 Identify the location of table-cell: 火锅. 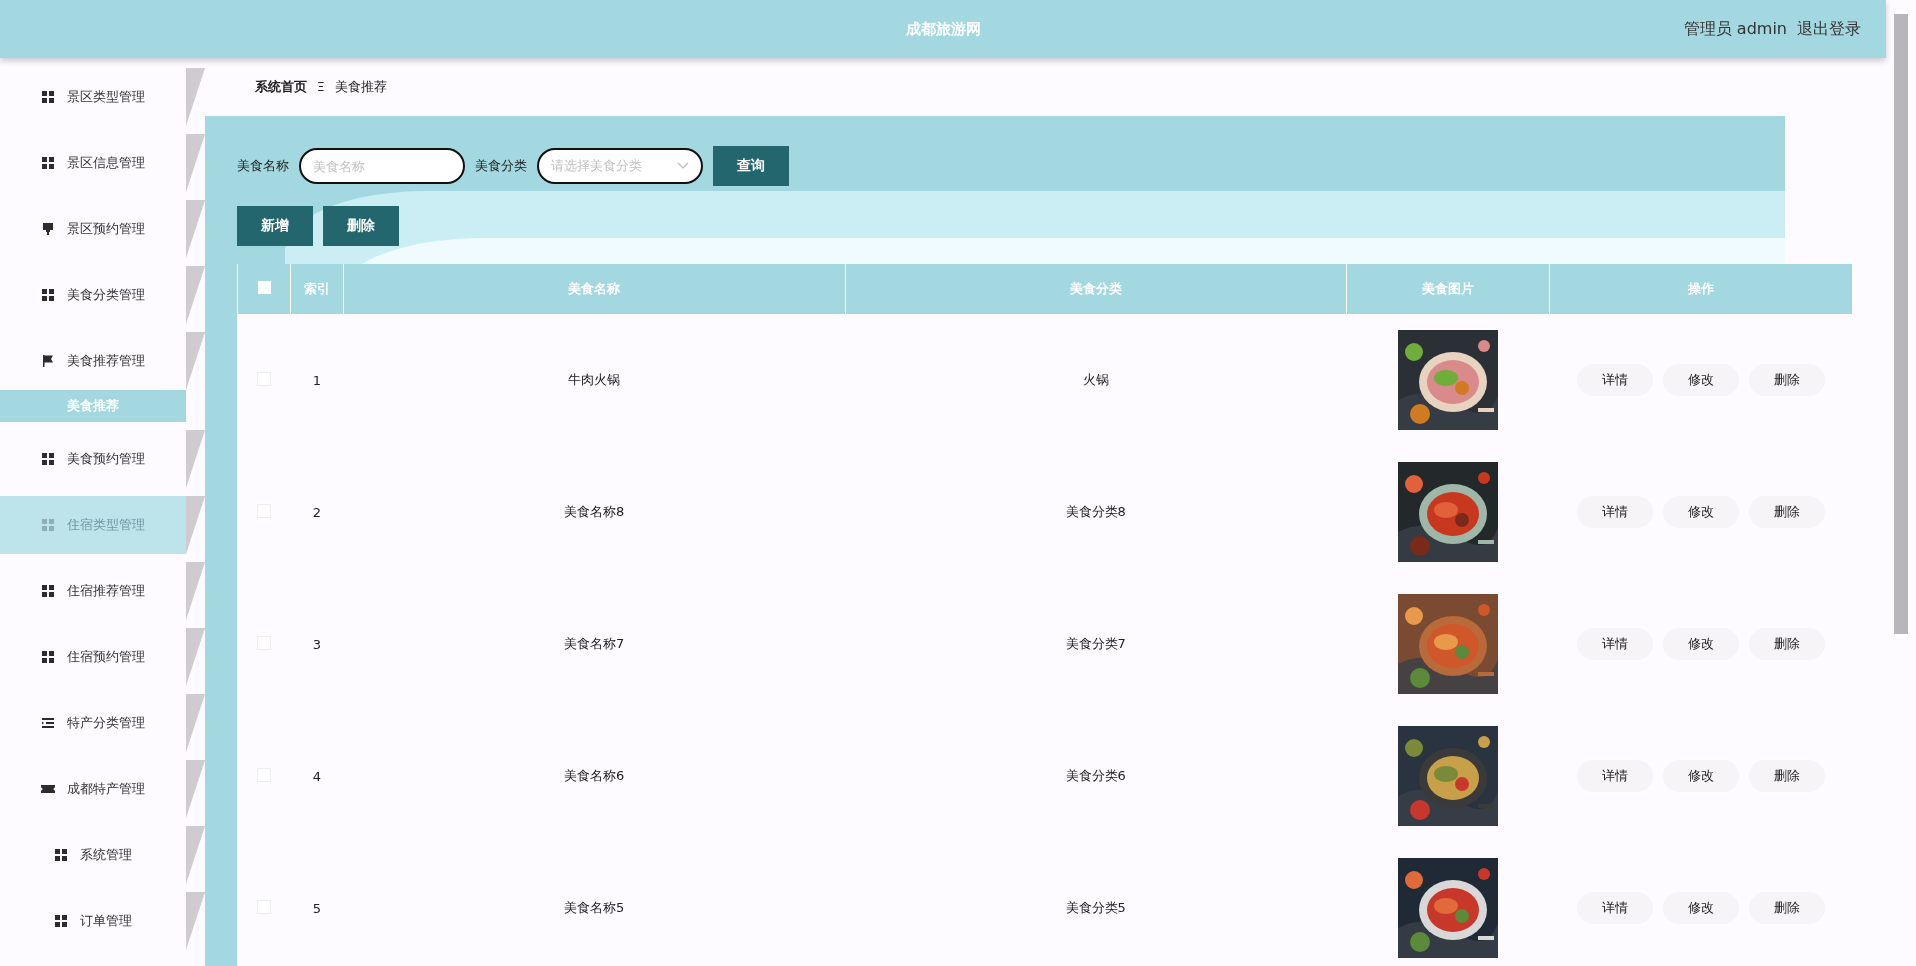
(1095, 379).